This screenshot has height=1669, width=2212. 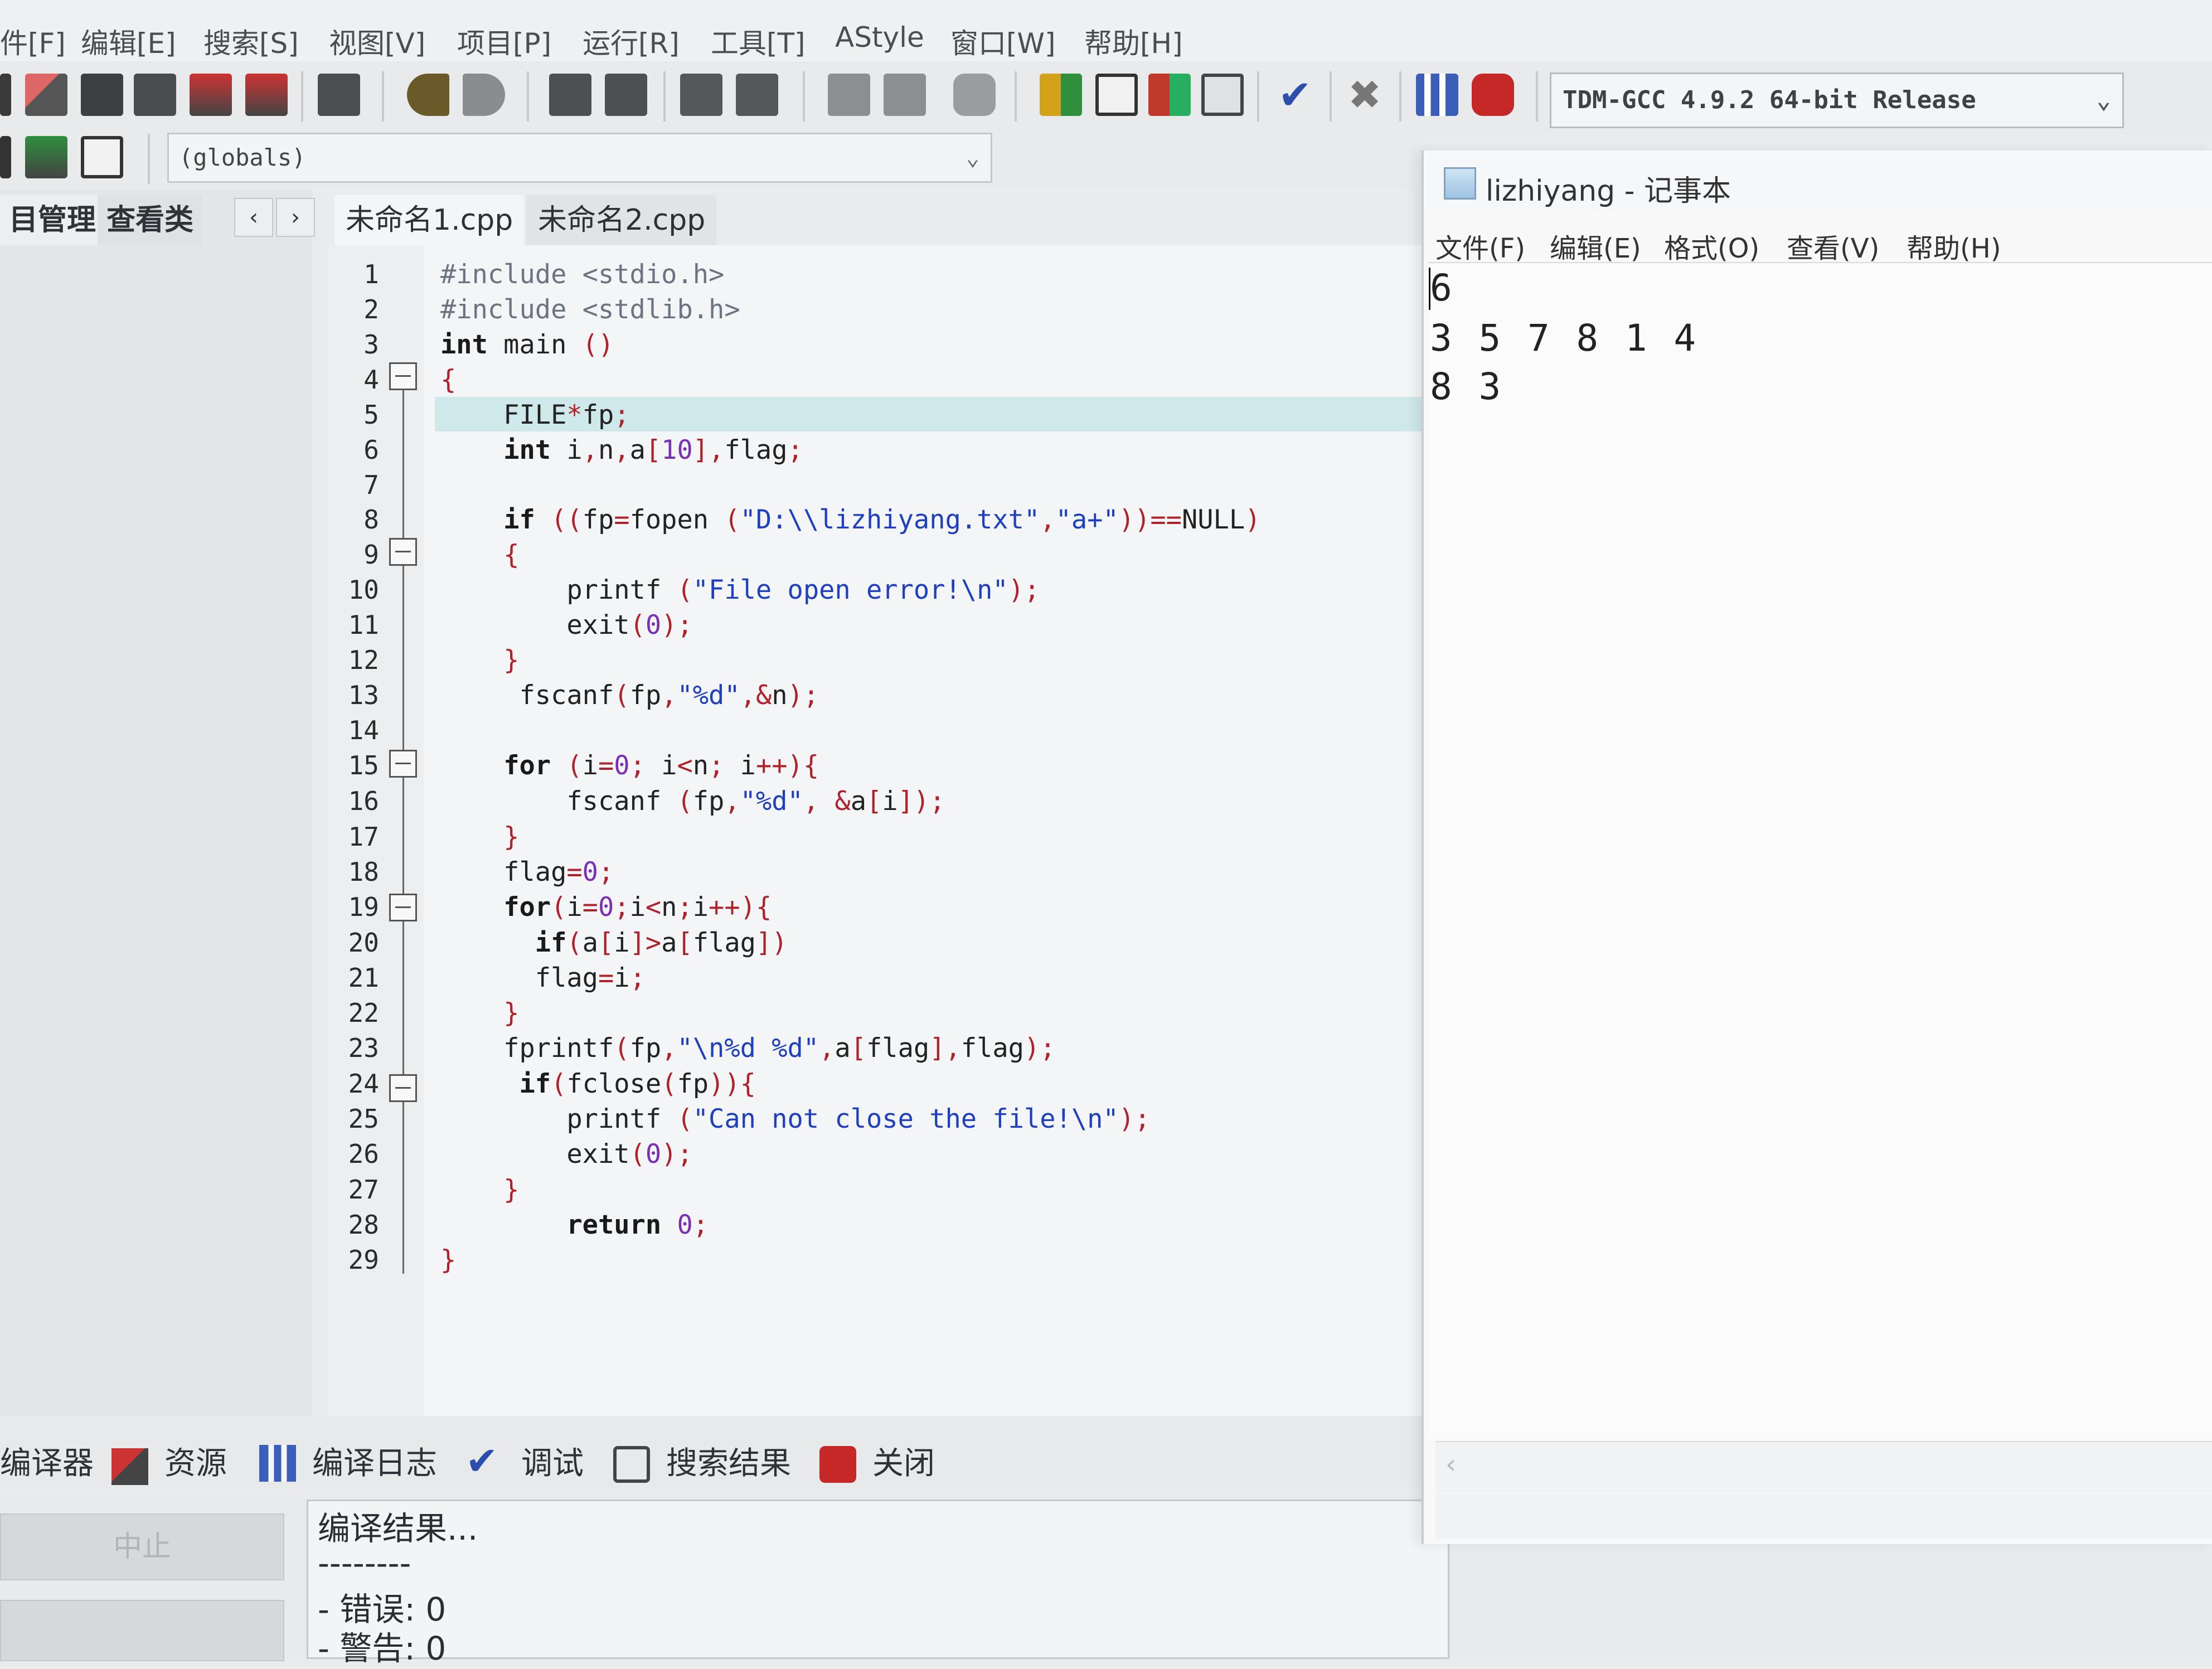 What do you see at coordinates (1823, 1466) in the screenshot?
I see `horizontal-scrollbar: ‹` at bounding box center [1823, 1466].